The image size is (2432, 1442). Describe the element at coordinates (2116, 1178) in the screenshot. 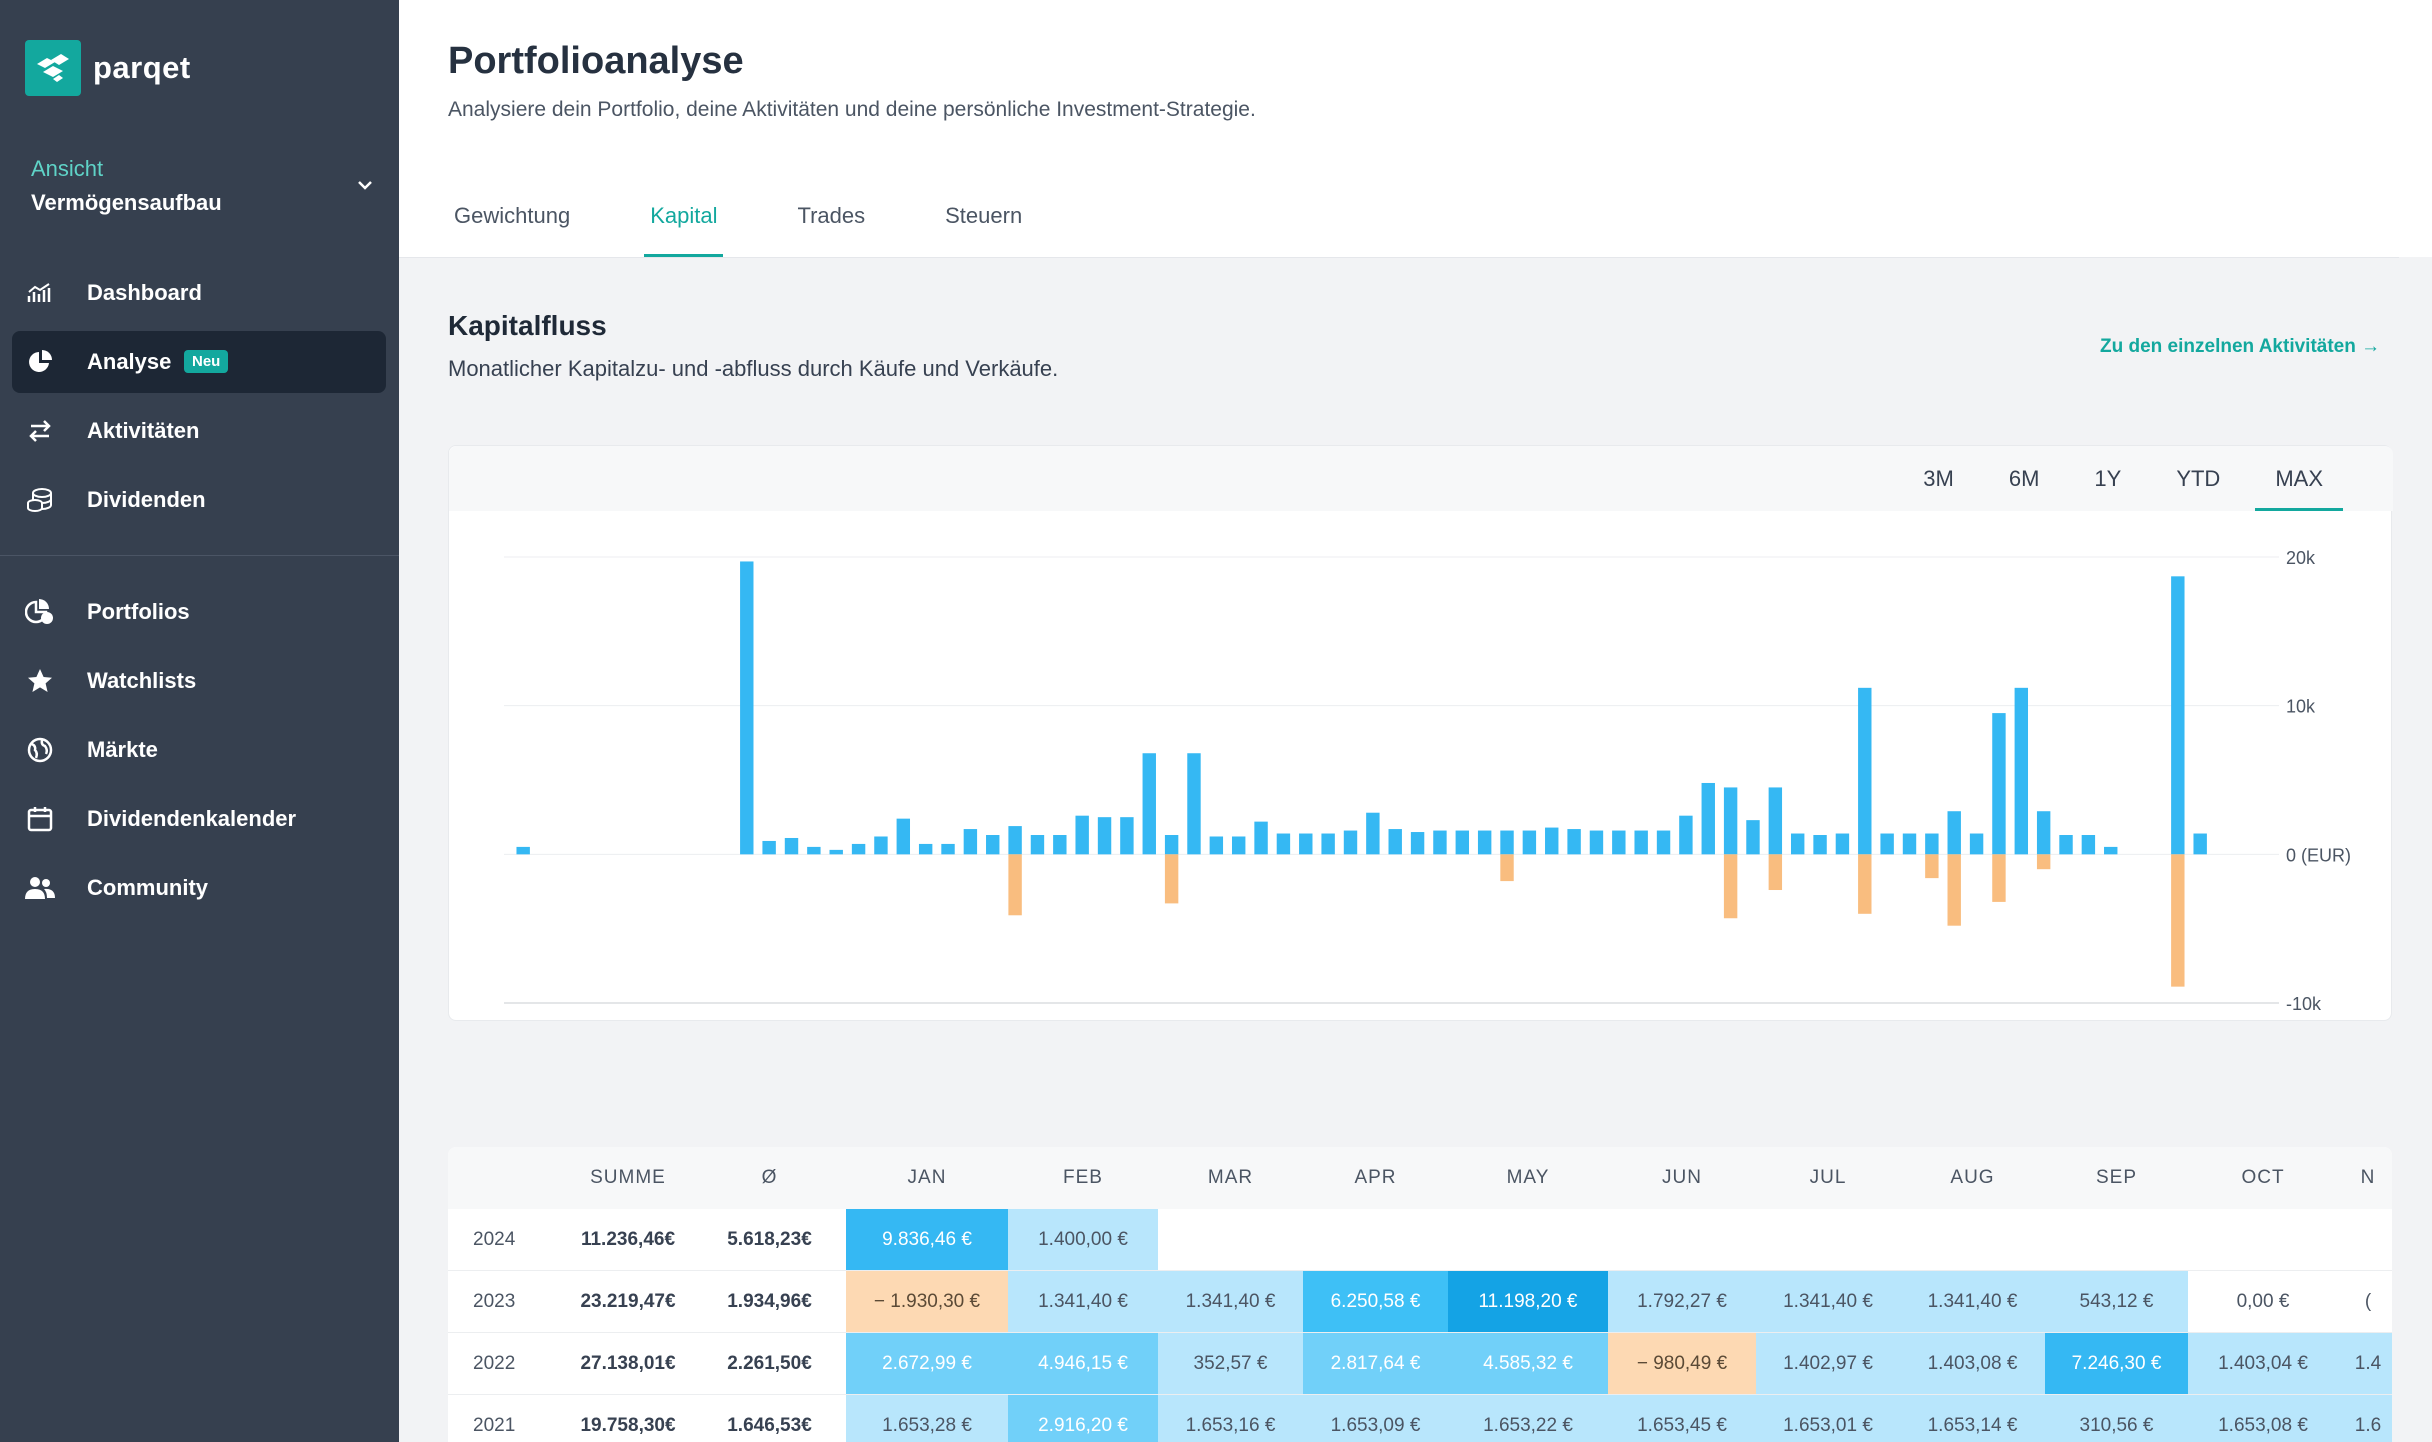

I see `column-header: SEP` at that location.